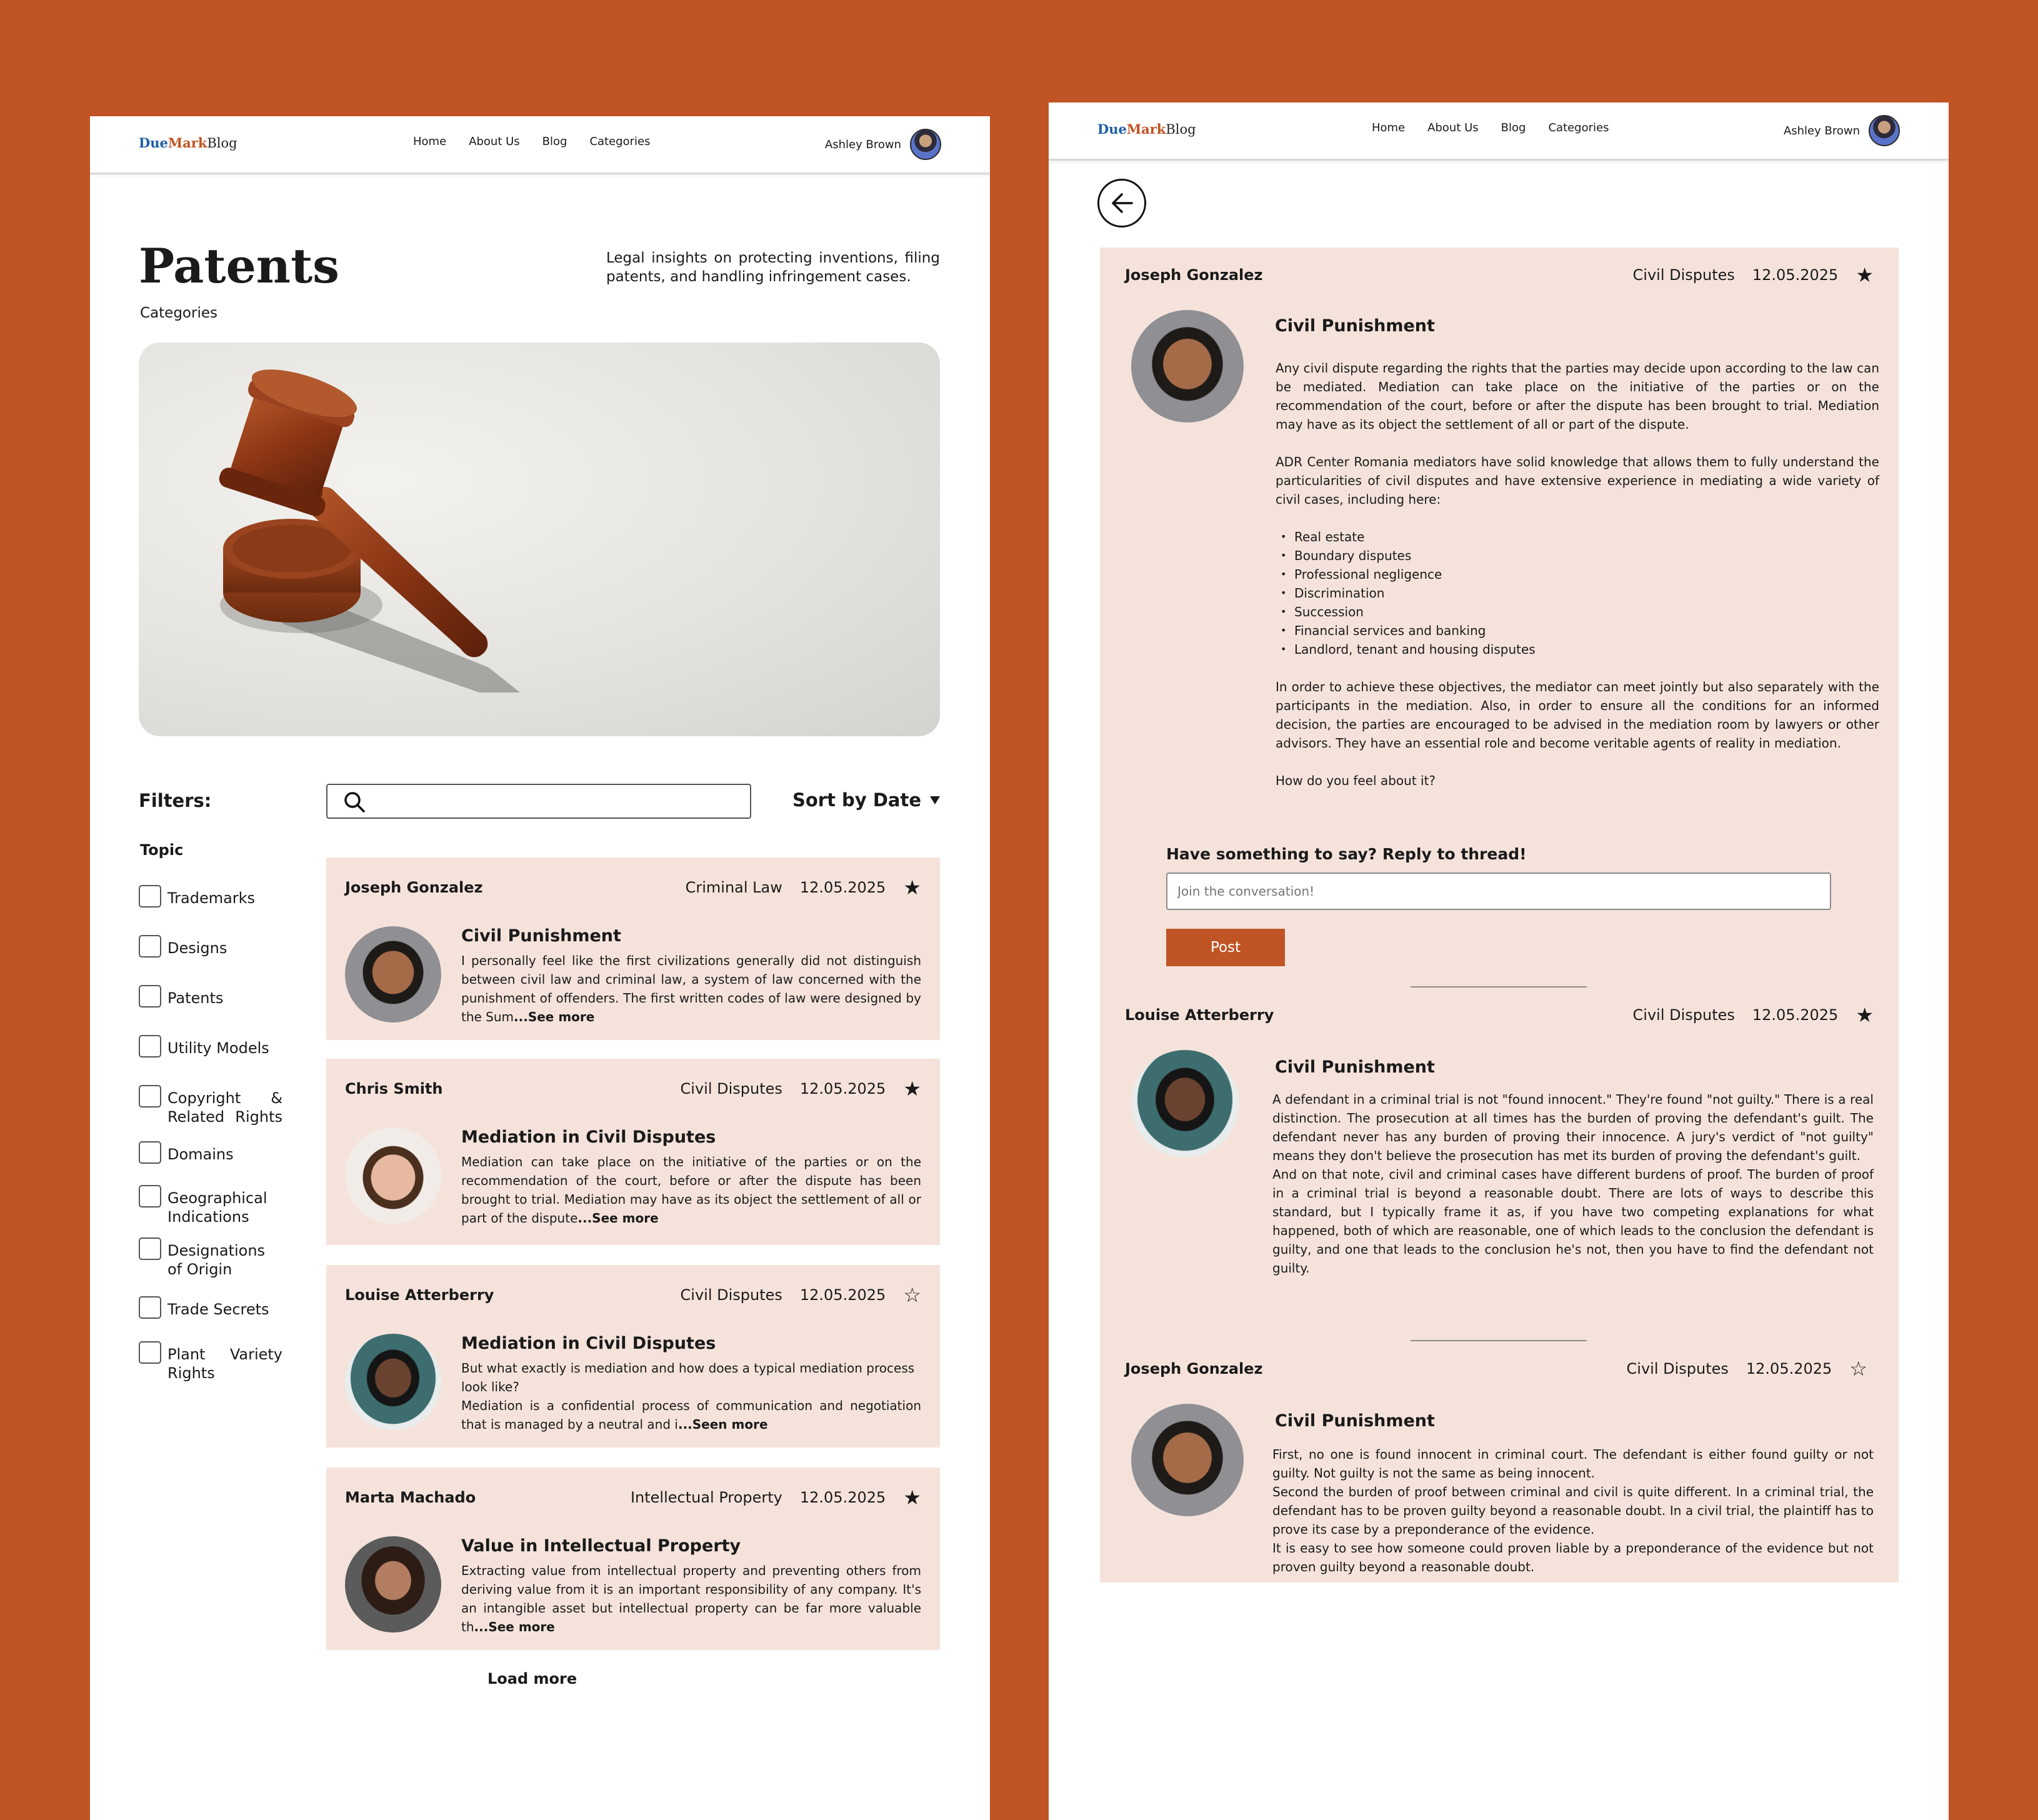 This screenshot has width=2038, height=1820. I want to click on post-date: 12.05.2025, so click(1789, 1369).